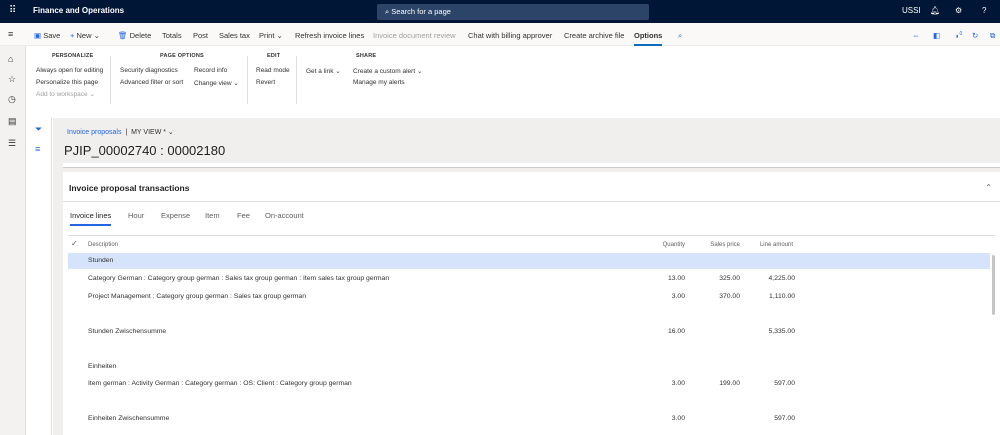 This screenshot has height=435, width=1000. Describe the element at coordinates (212, 215) in the screenshot. I see `tab-item: Item` at that location.